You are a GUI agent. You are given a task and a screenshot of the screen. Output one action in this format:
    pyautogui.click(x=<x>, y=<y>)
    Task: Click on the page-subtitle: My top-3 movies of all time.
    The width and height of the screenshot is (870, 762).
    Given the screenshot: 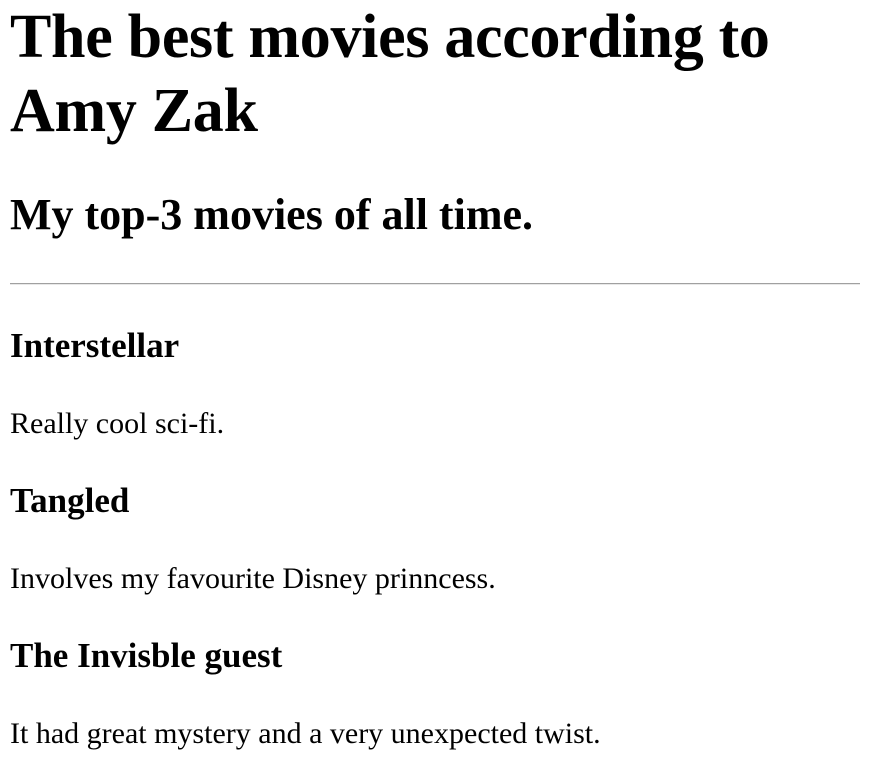 What is the action you would take?
    pyautogui.click(x=271, y=214)
    